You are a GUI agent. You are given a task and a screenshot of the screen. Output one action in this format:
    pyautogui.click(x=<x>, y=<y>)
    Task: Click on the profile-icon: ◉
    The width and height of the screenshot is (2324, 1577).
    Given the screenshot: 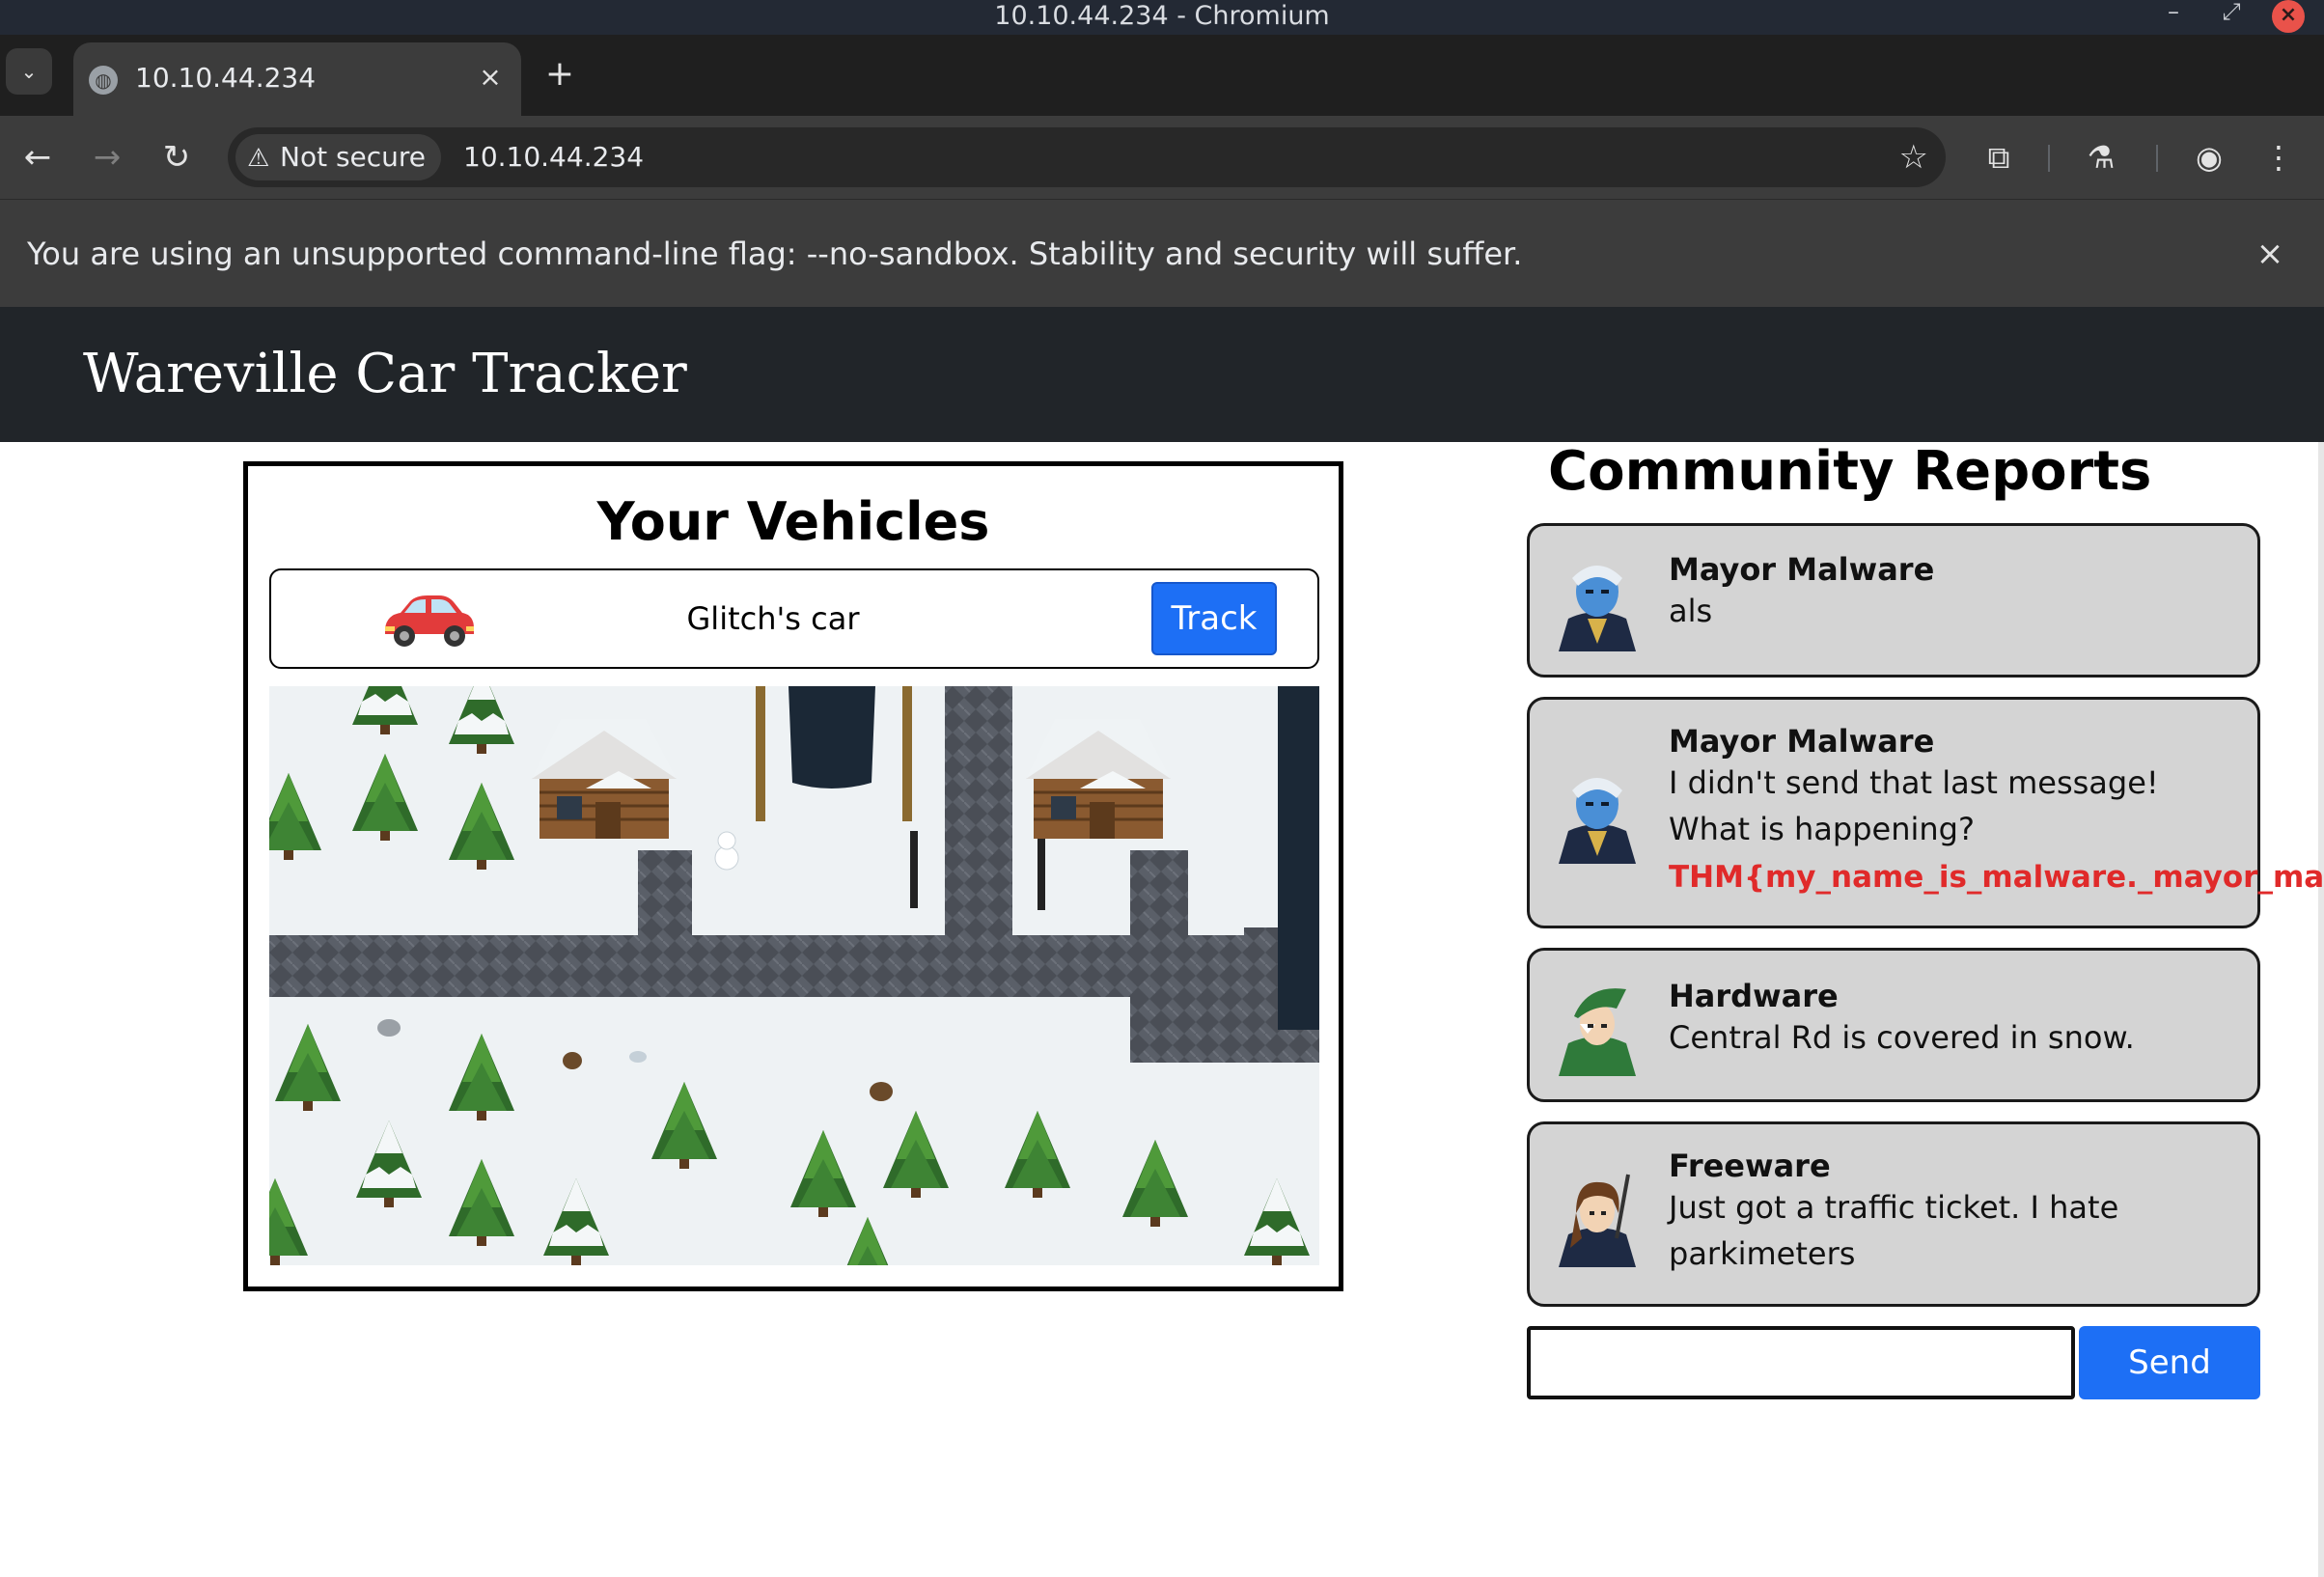 What is the action you would take?
    pyautogui.click(x=2209, y=157)
    